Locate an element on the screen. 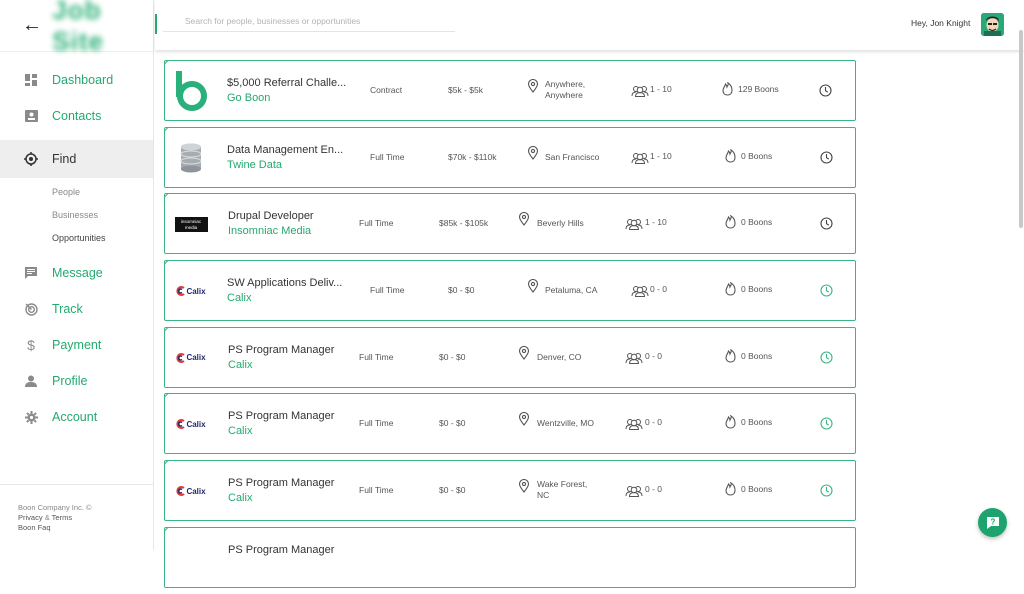 Image resolution: width=1024 pixels, height=594 pixels. message-icon is located at coordinates (31, 273).